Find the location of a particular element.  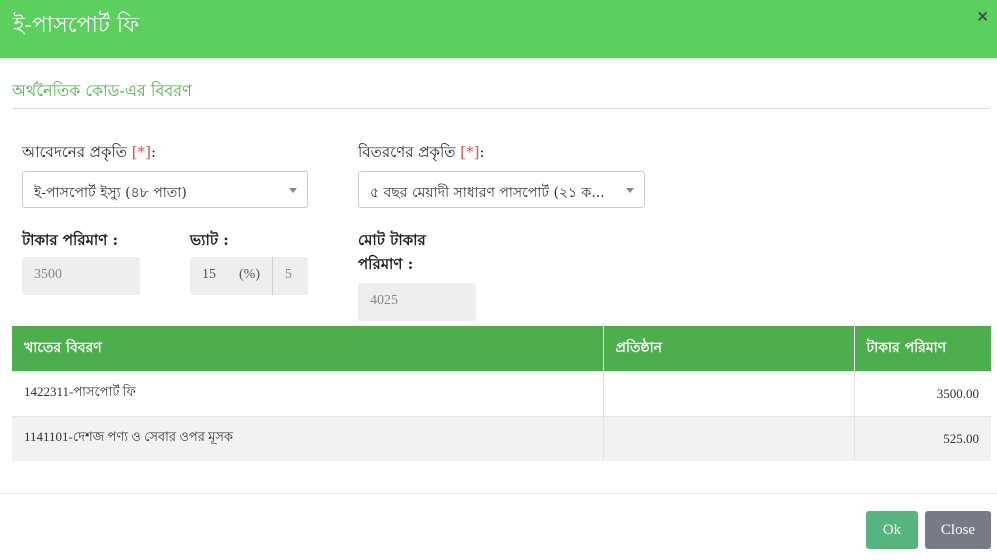

application-type-label-text: আবেদনের প্রকৃতি is located at coordinates (74, 152).